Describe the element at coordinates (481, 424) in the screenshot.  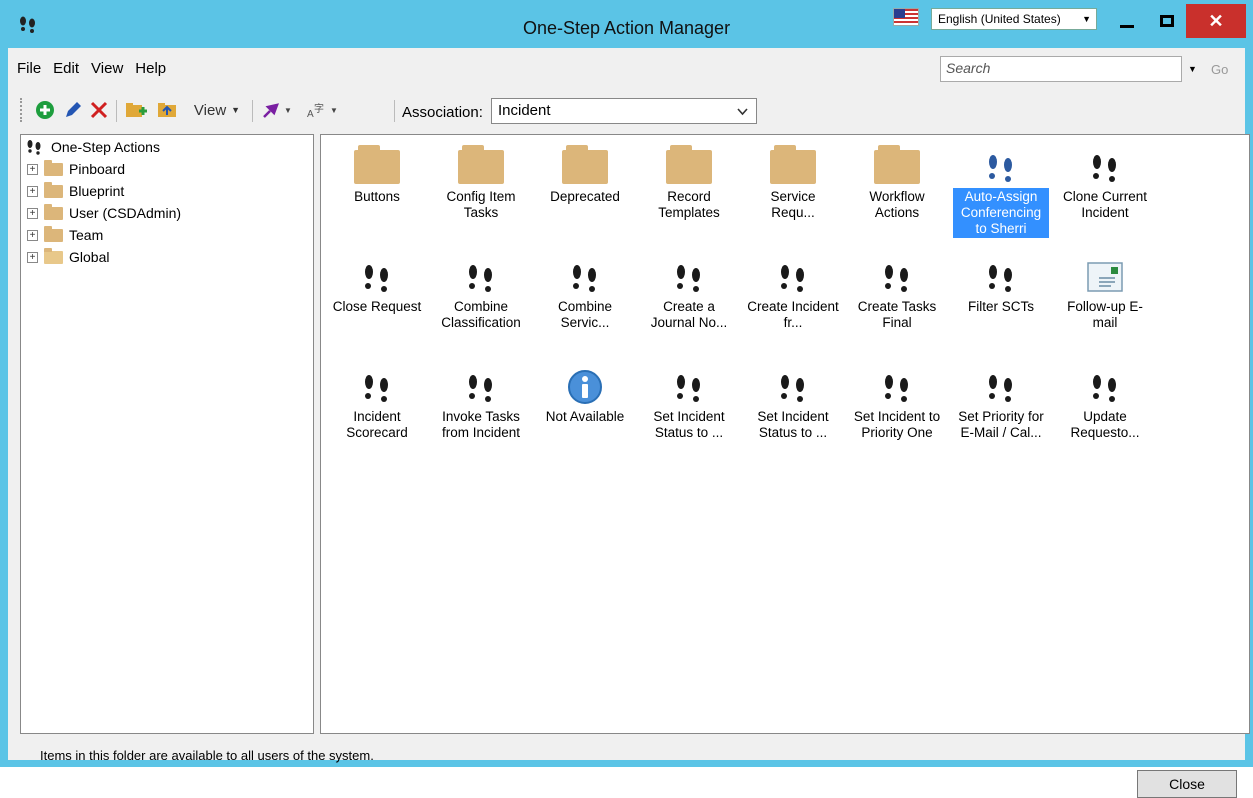
I see `action-tile-label: Invoke Tasks from Incident` at that location.